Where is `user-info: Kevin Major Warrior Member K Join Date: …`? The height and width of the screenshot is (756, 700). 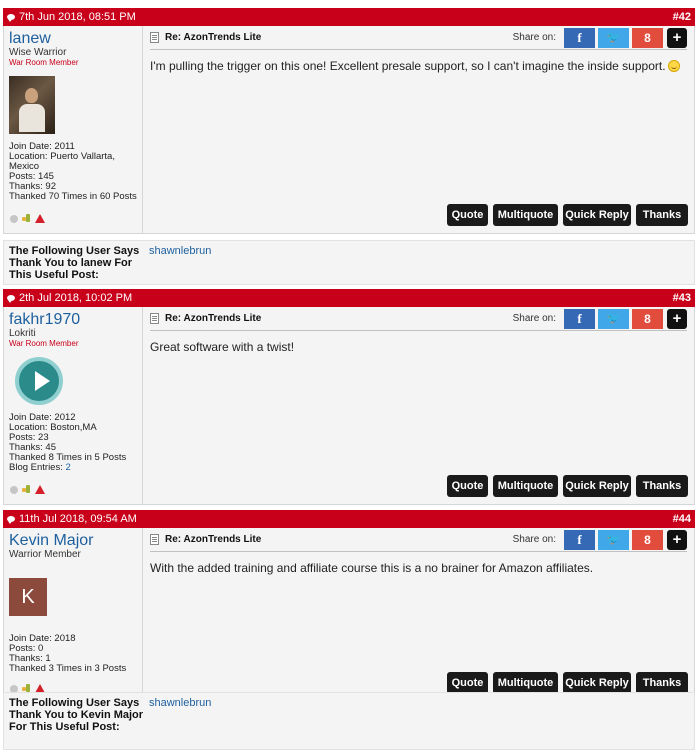
user-info: Kevin Major Warrior Member K Join Date: … is located at coordinates (73, 615).